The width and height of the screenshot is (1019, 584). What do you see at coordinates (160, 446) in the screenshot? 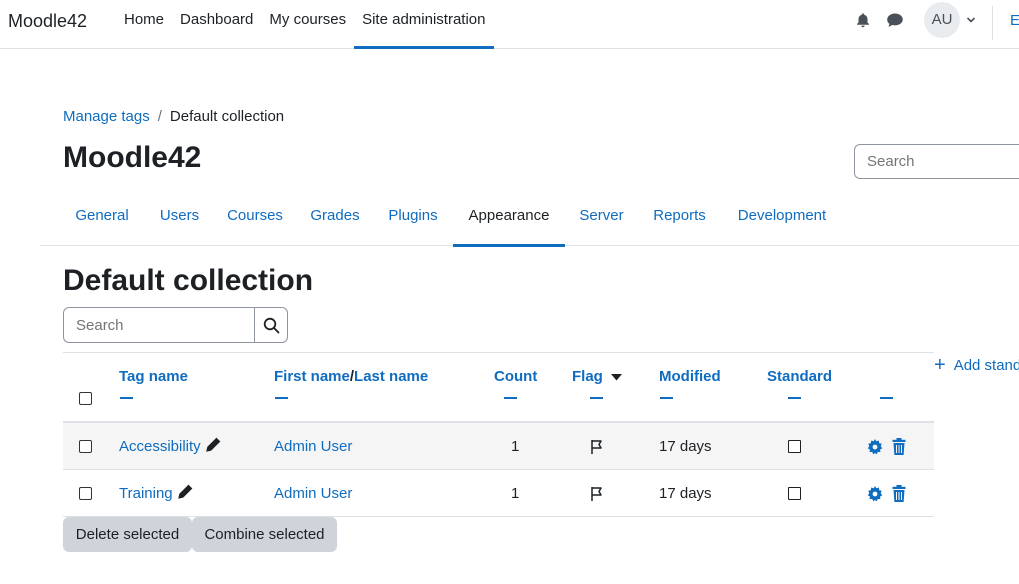
I see `tag-link: Accessibility` at bounding box center [160, 446].